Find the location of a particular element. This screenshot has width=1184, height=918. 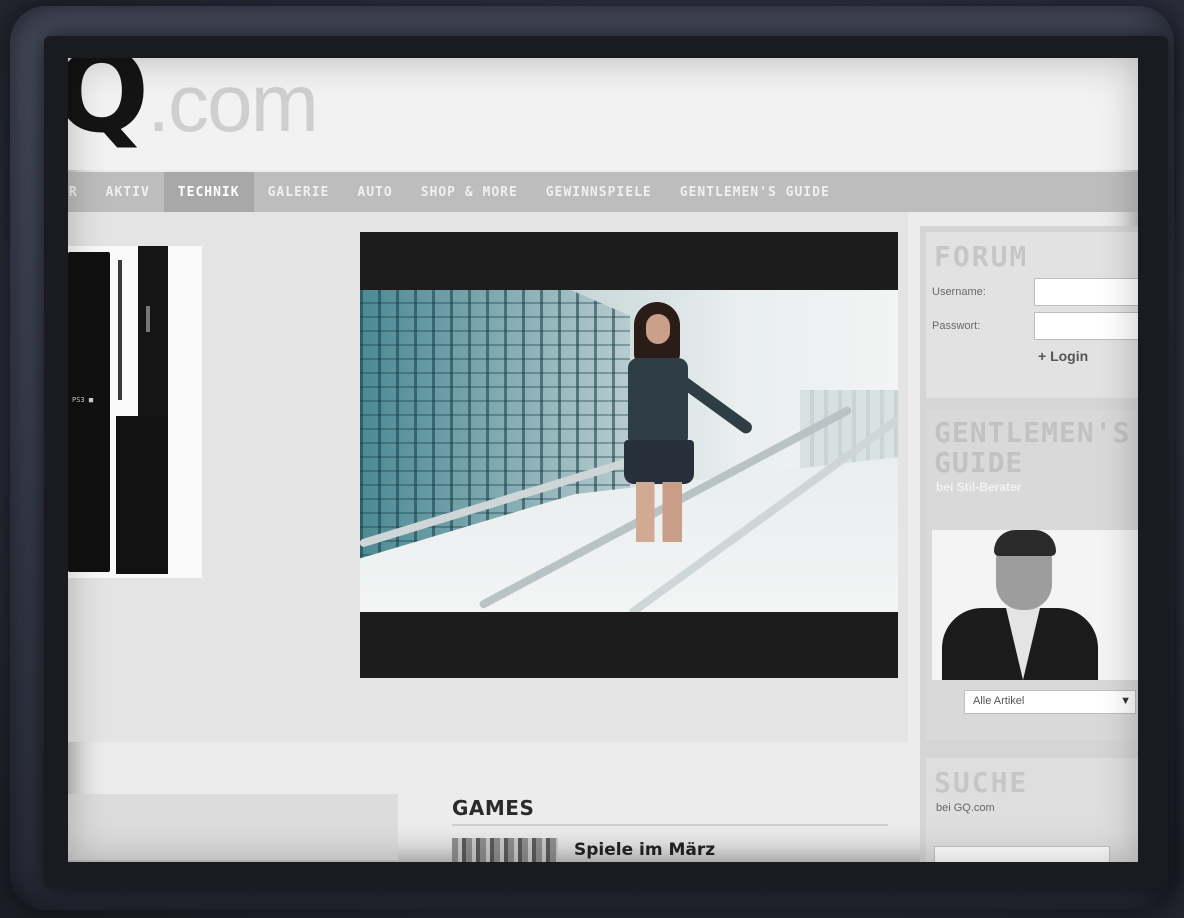

console-base is located at coordinates (142, 495).